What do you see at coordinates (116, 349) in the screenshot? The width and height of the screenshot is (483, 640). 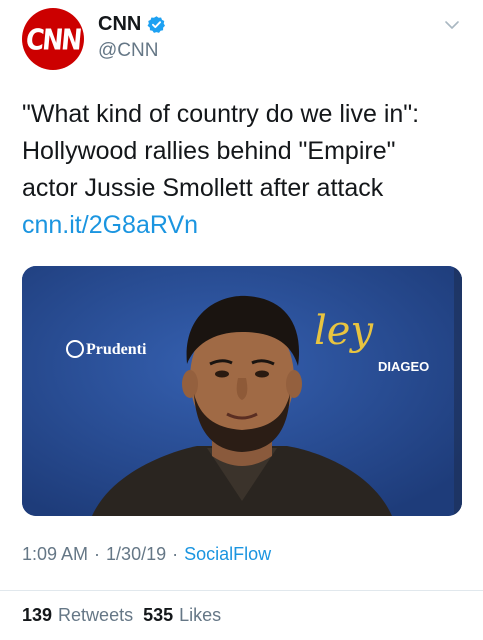 I see `sponsor-logo-prudential: Prudenti` at bounding box center [116, 349].